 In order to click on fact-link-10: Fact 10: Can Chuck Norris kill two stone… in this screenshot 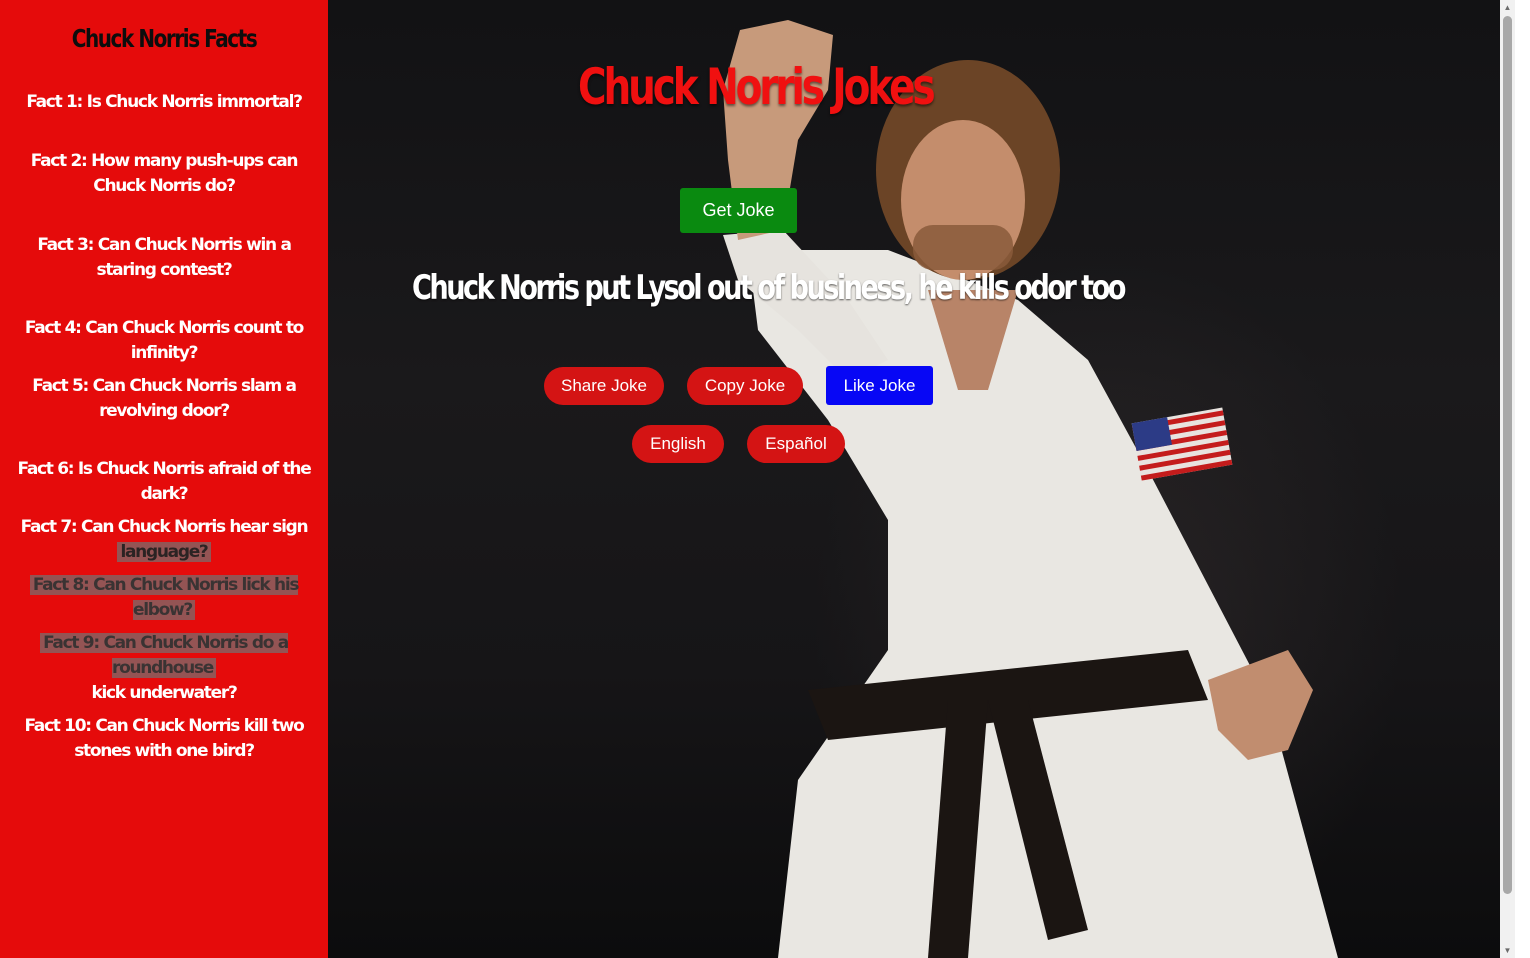, I will do `click(164, 739)`.